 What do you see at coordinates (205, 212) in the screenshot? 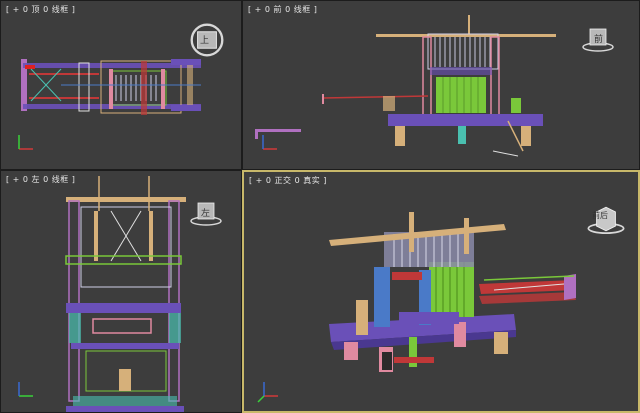
I see `viewcube-label-left: 左` at bounding box center [205, 212].